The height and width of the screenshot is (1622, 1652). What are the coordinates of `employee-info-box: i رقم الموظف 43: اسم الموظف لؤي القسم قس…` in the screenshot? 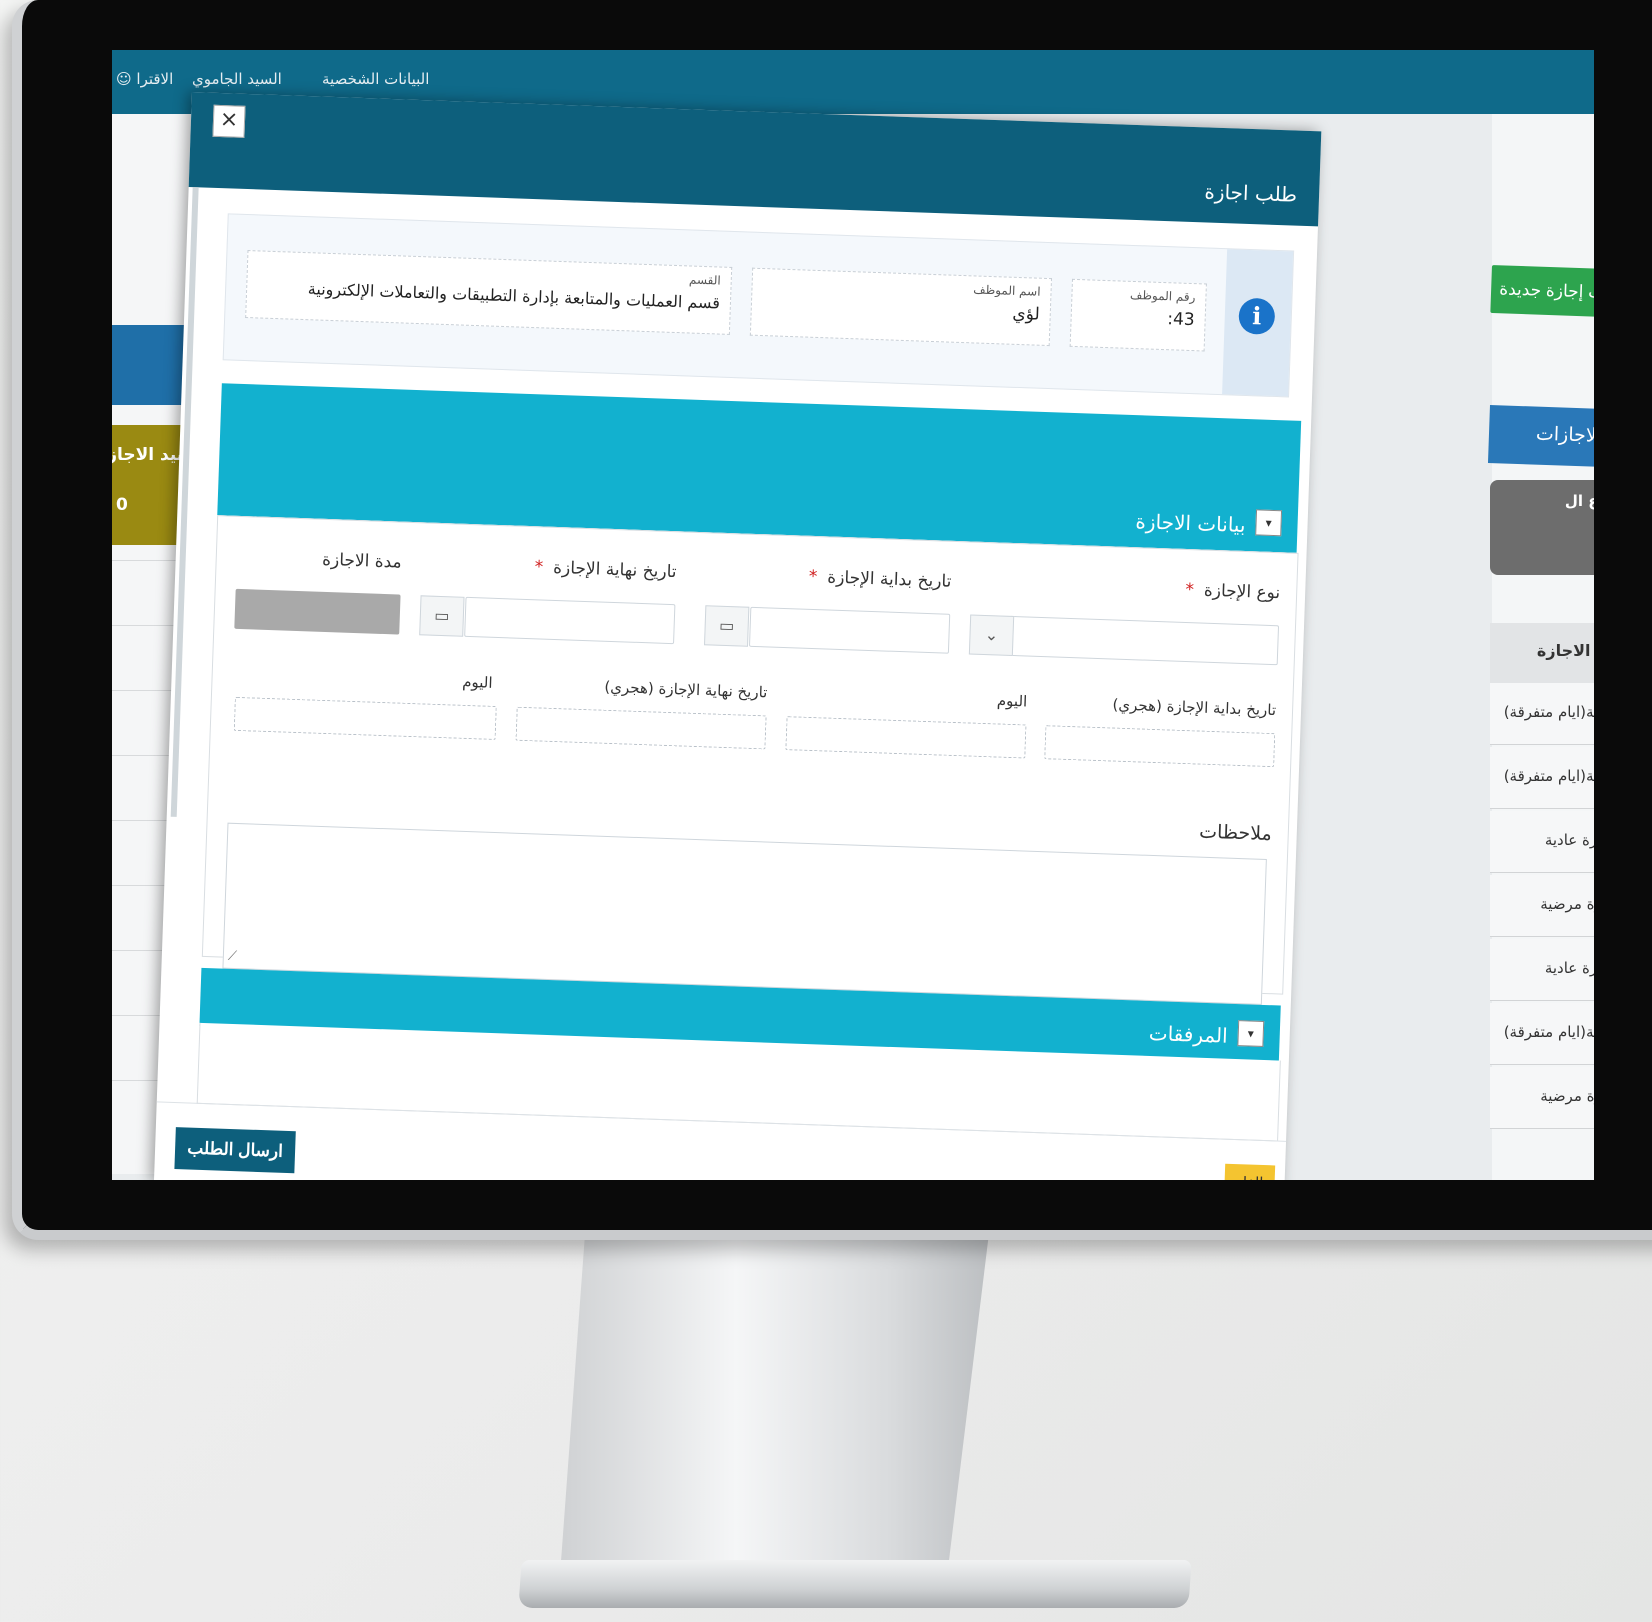 It's located at (758, 305).